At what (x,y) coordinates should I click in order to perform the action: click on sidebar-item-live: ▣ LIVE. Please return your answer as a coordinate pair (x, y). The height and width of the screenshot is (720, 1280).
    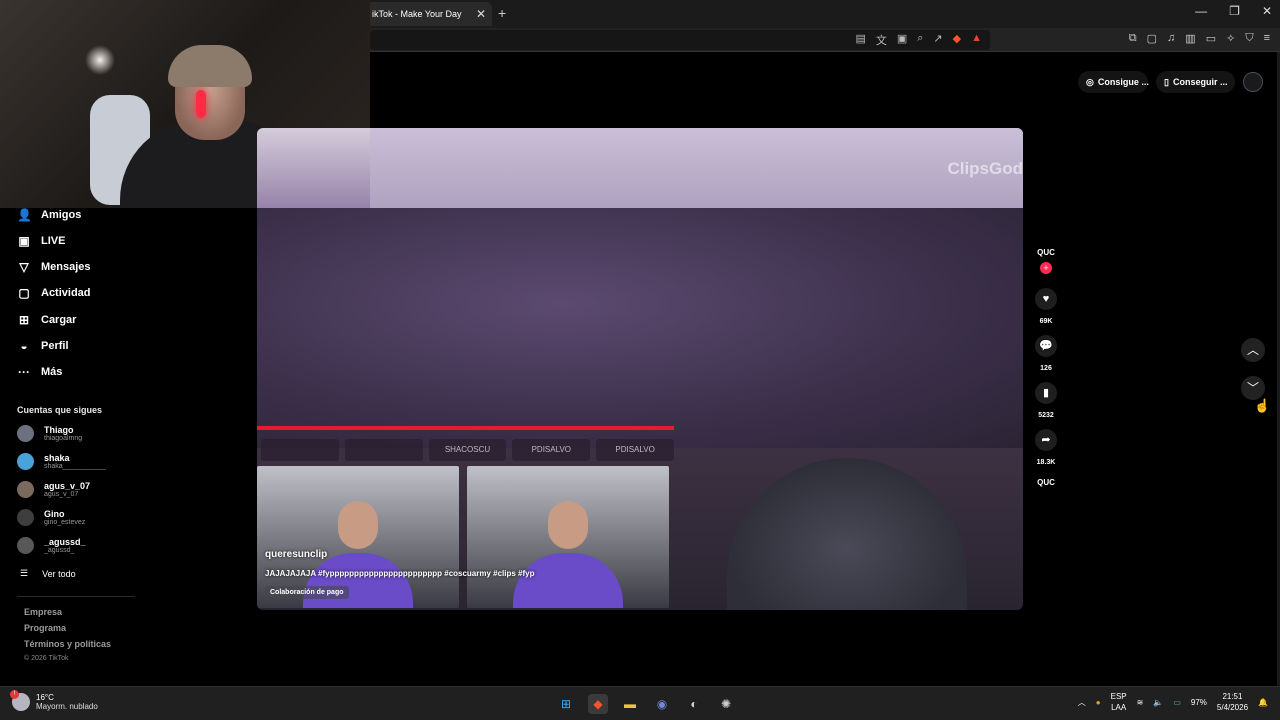
    Looking at the image, I should click on (41, 241).